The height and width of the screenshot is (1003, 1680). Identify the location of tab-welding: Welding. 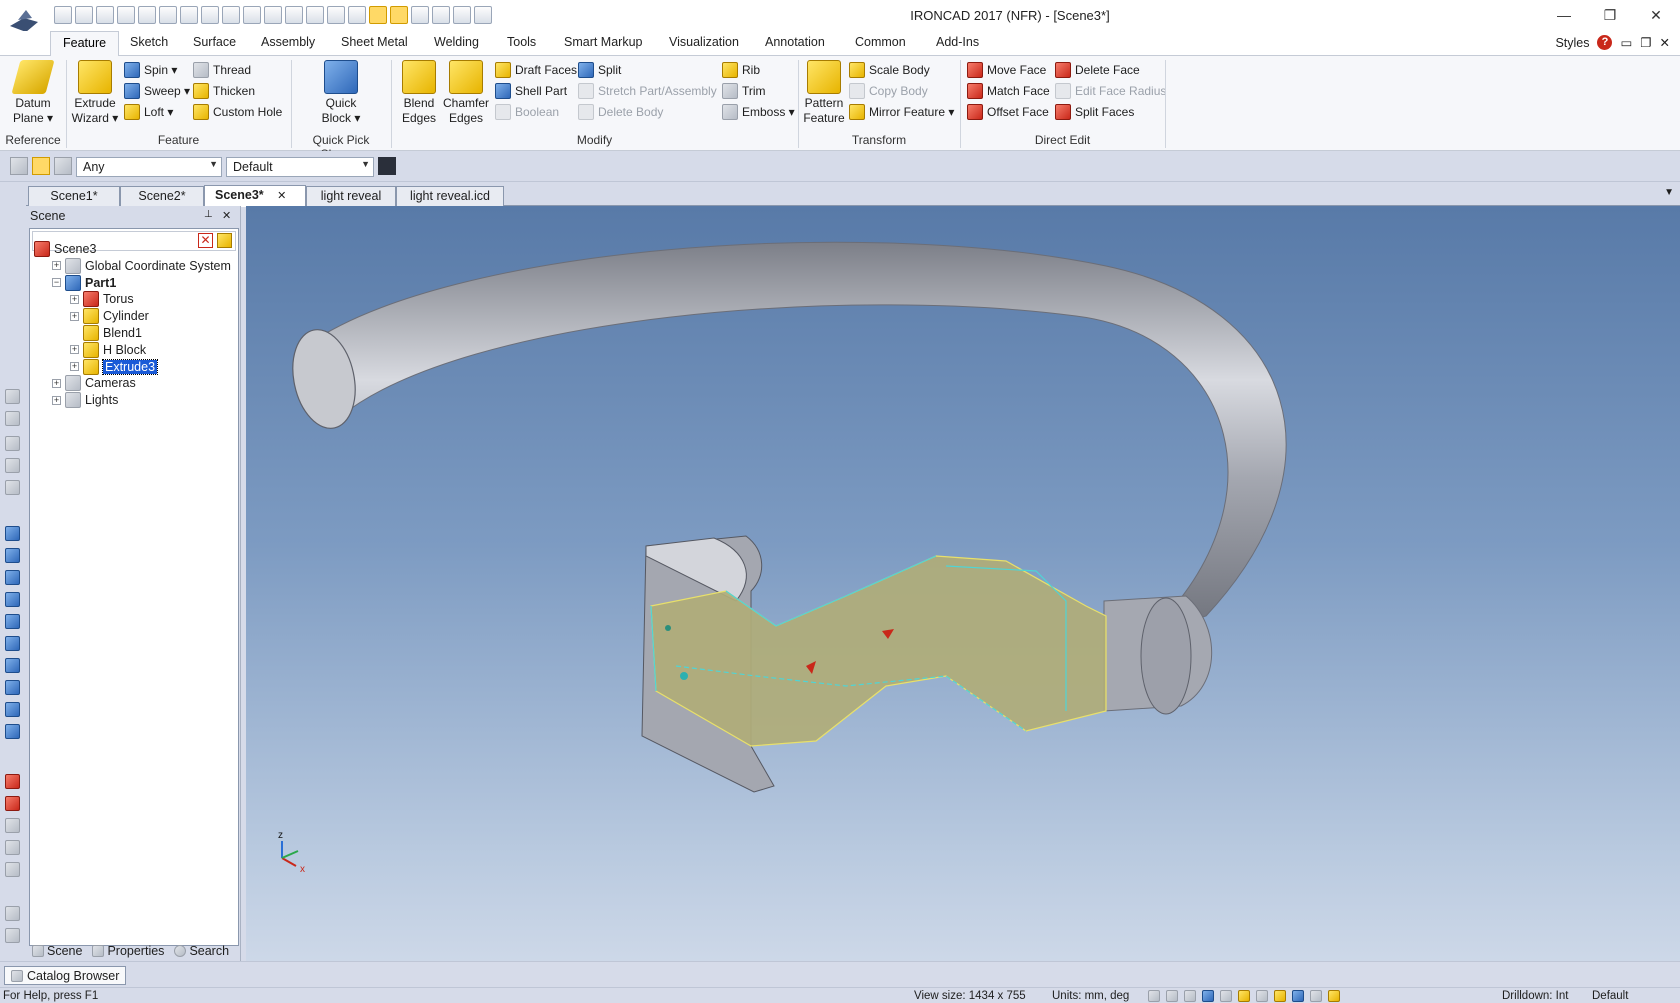
(456, 42).